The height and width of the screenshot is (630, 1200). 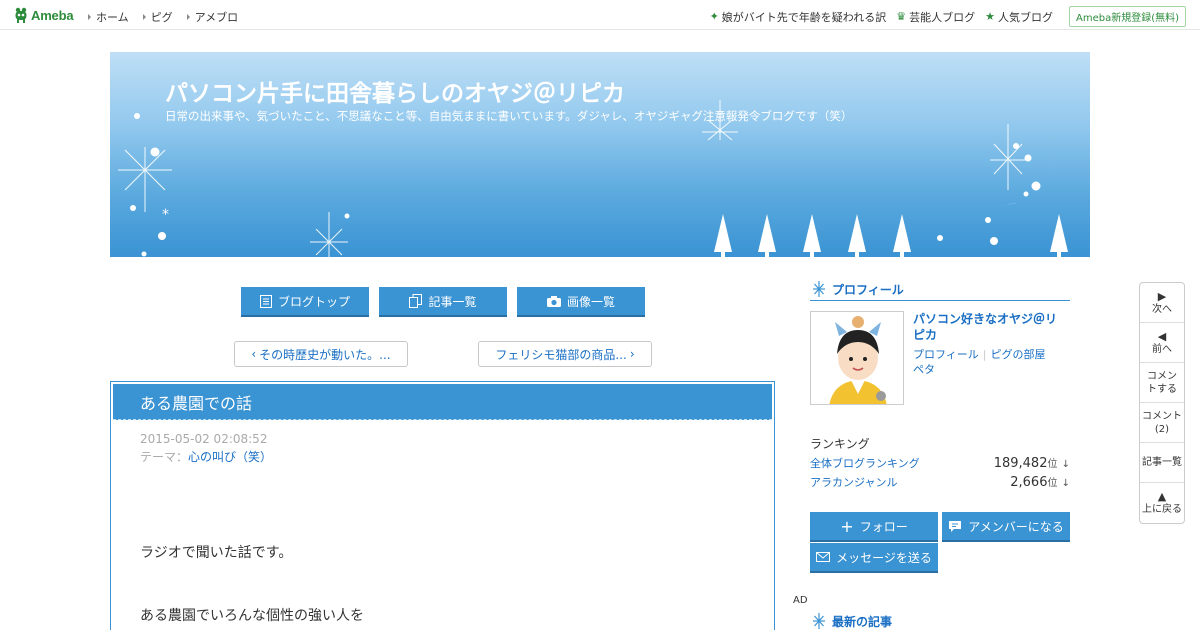 I want to click on ranking-label: 全体ブログランキング, so click(x=865, y=463).